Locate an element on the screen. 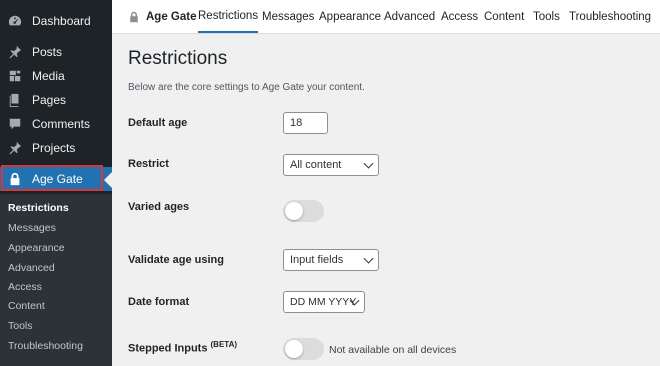 The width and height of the screenshot is (660, 366). menu-item-pages: Pages is located at coordinates (56, 100).